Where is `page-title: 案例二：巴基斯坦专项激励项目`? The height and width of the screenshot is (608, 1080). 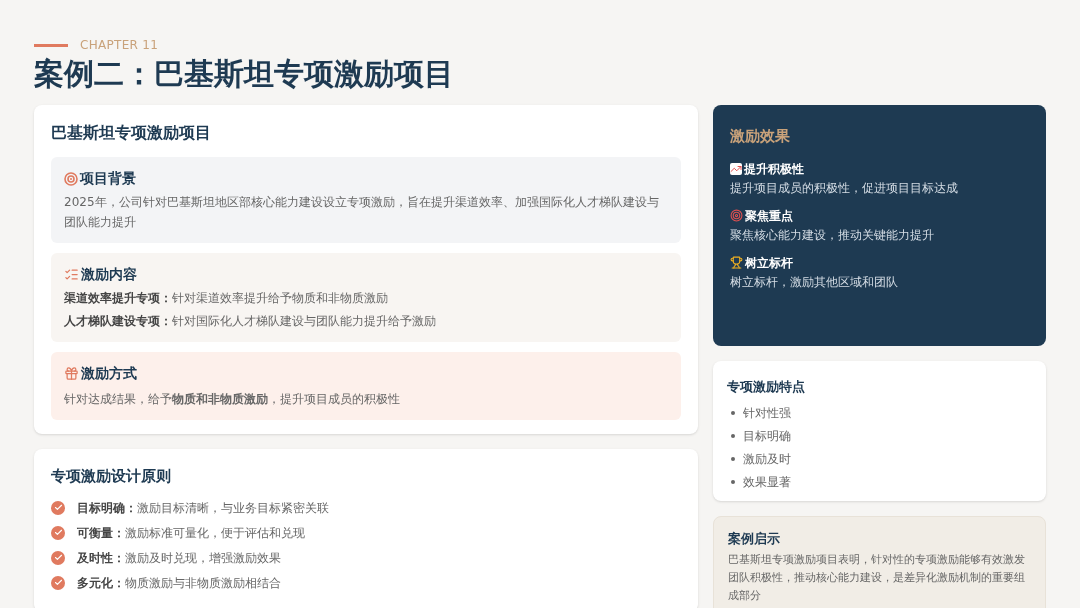 page-title: 案例二：巴基斯坦专项激励项目 is located at coordinates (244, 74).